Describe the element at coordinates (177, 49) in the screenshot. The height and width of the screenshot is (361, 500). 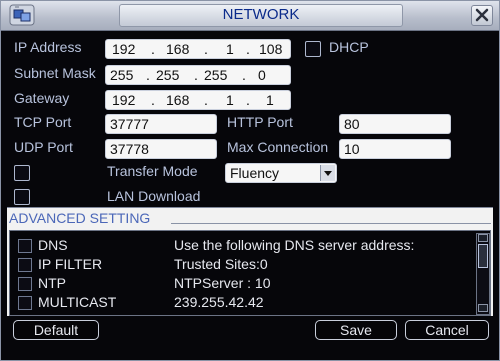
I see `ip-octet-2: 168` at that location.